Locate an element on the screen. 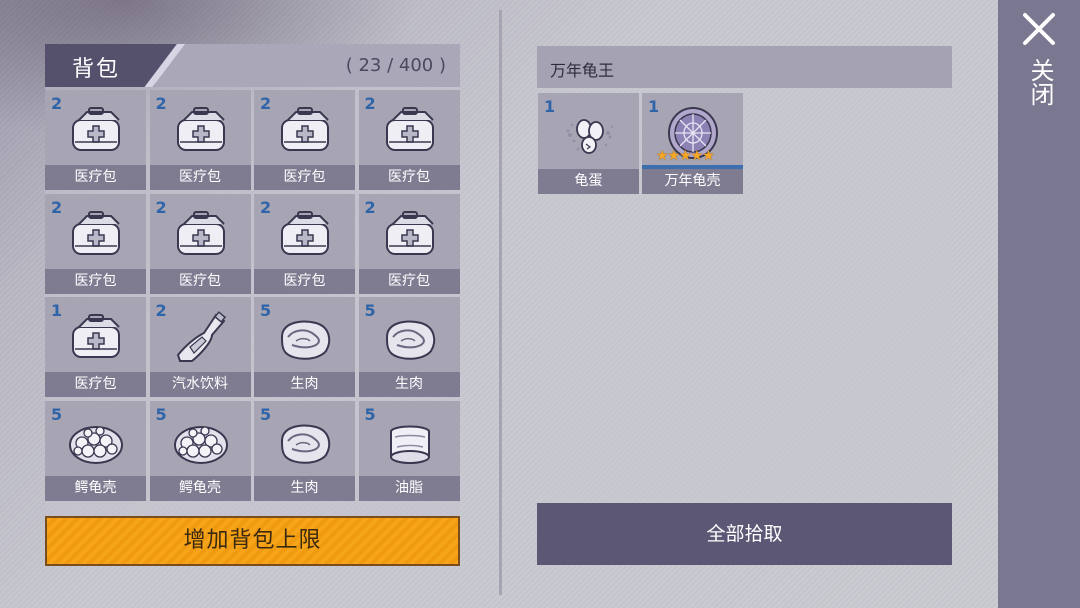  close-sidebar: 关闭 is located at coordinates (1039, 304).